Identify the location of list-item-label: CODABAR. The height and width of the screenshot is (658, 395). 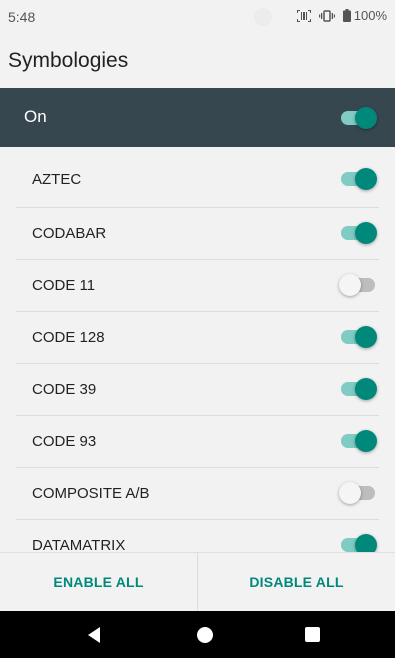
(69, 233).